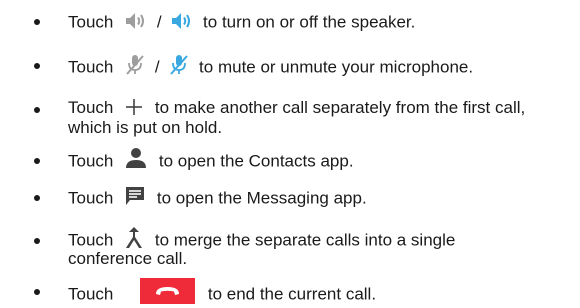 The width and height of the screenshot is (580, 308). What do you see at coordinates (136, 158) in the screenshot?
I see `person-icon` at bounding box center [136, 158].